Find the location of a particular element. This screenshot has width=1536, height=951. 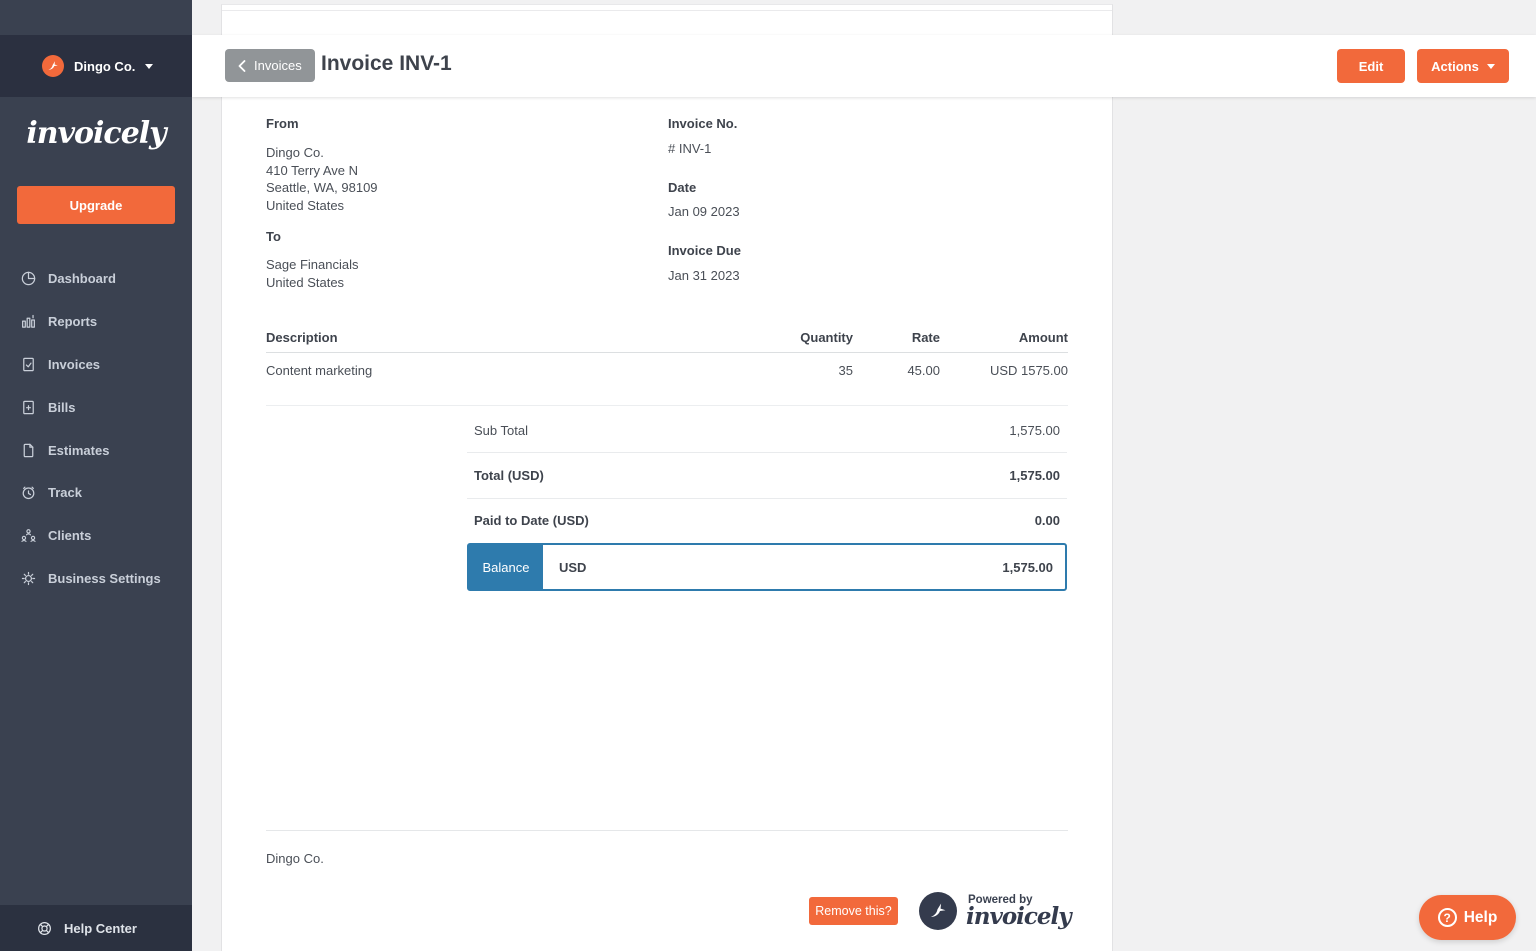

actions-button-label: Actions is located at coordinates (1455, 66).